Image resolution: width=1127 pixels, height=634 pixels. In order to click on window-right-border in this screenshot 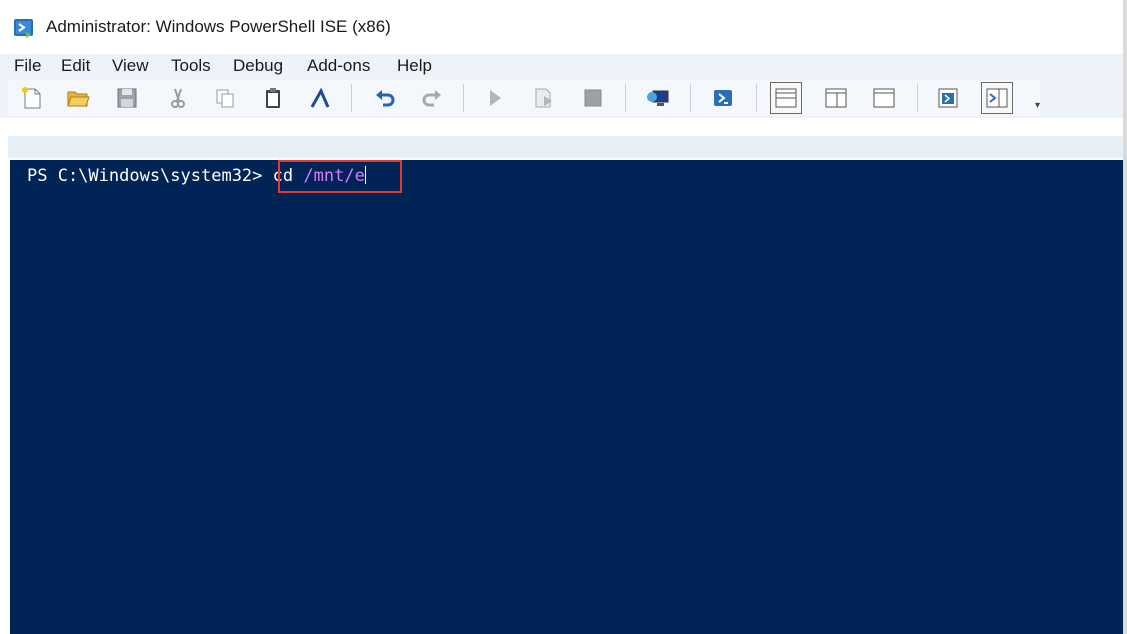, I will do `click(1125, 317)`.